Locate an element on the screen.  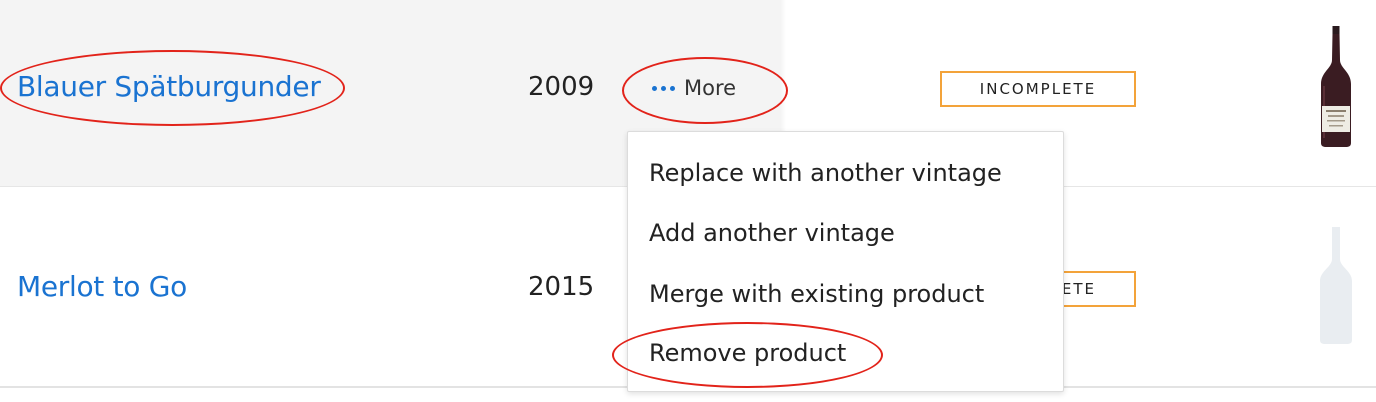
vintage-year: 2015 is located at coordinates (561, 287).